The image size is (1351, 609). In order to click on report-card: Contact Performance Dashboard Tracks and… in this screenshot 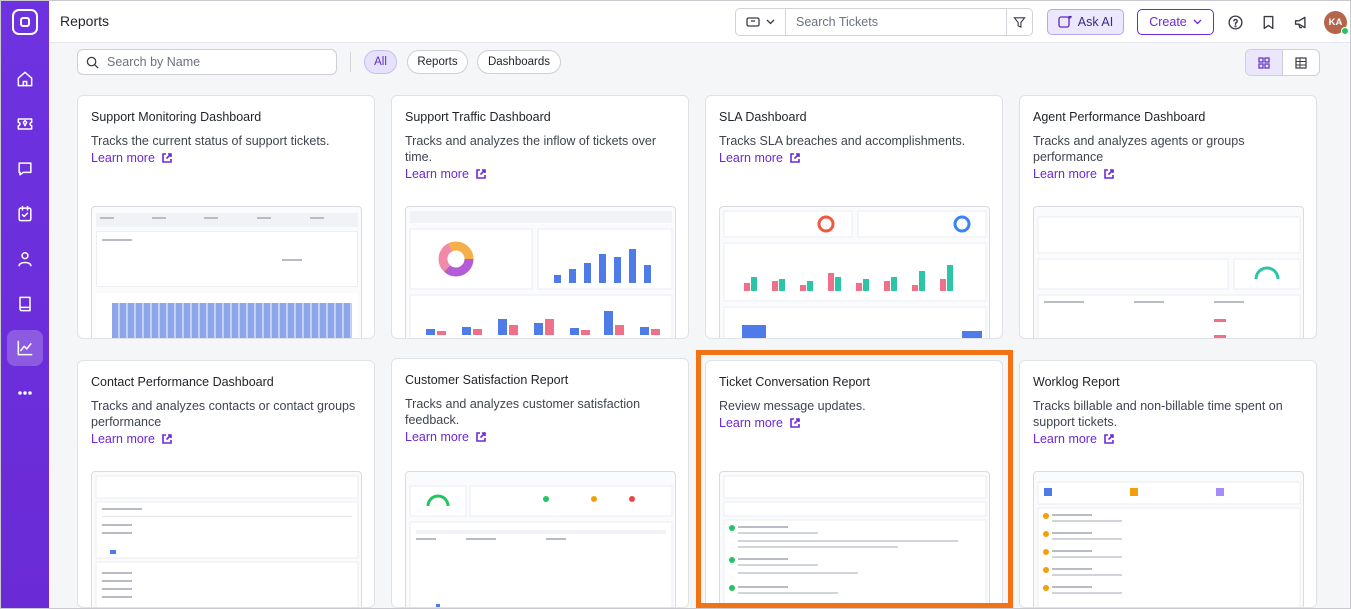, I will do `click(226, 484)`.